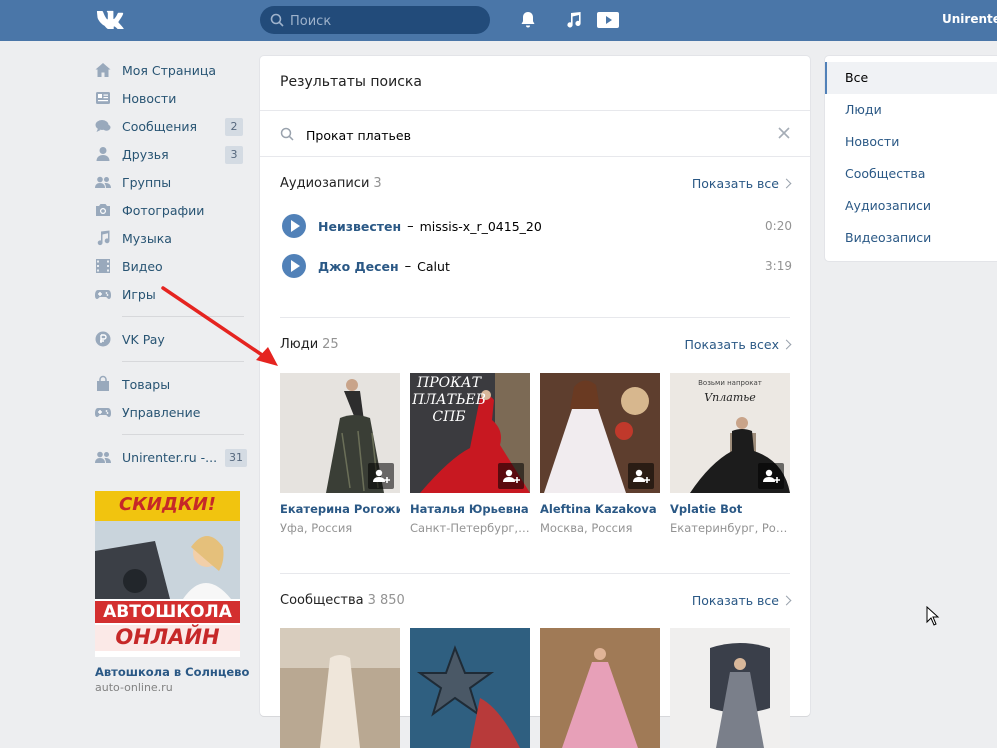 The width and height of the screenshot is (997, 748). What do you see at coordinates (234, 127) in the screenshot?
I see `unread-badge: 2` at bounding box center [234, 127].